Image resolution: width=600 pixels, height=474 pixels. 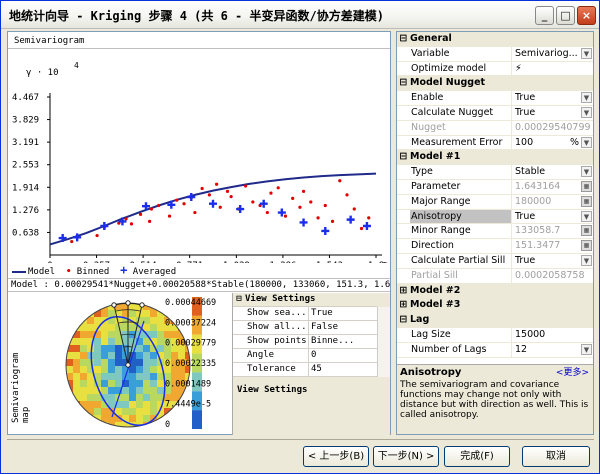 I want to click on property-group: ⊞ Model #3, so click(x=495, y=306).